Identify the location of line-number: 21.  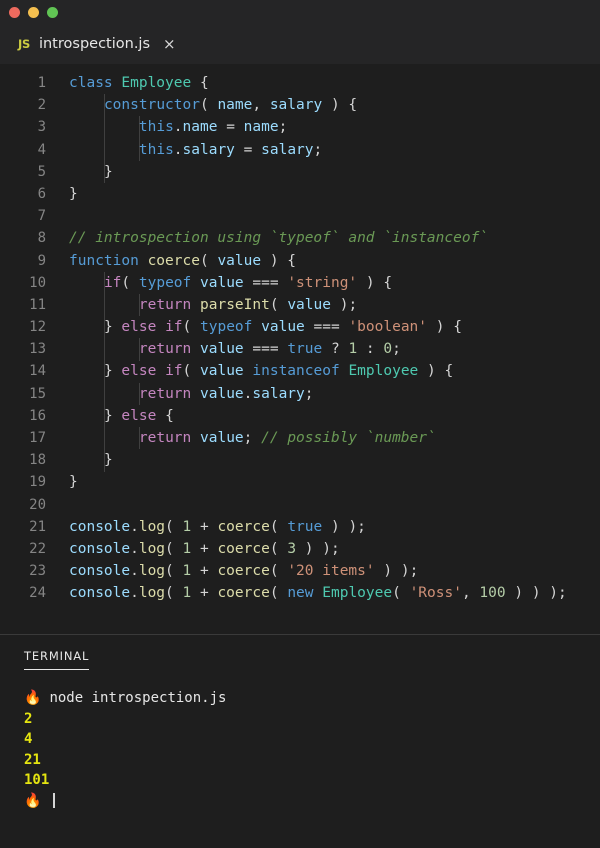
(37, 526).